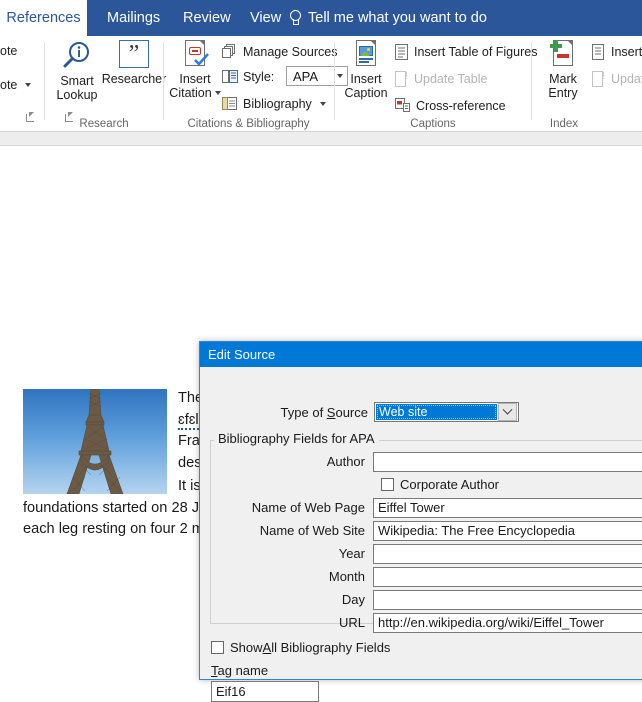 The image size is (642, 702). I want to click on footnotes-dialog-launcher, so click(31, 117).